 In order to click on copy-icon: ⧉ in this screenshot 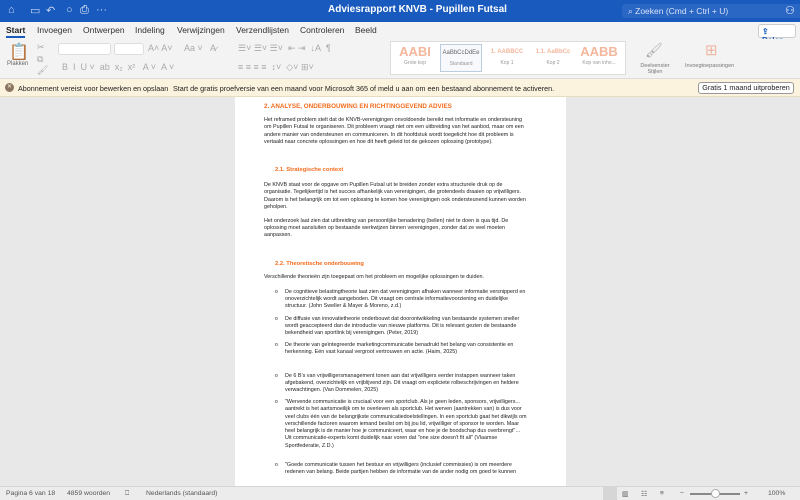, I will do `click(40, 59)`.